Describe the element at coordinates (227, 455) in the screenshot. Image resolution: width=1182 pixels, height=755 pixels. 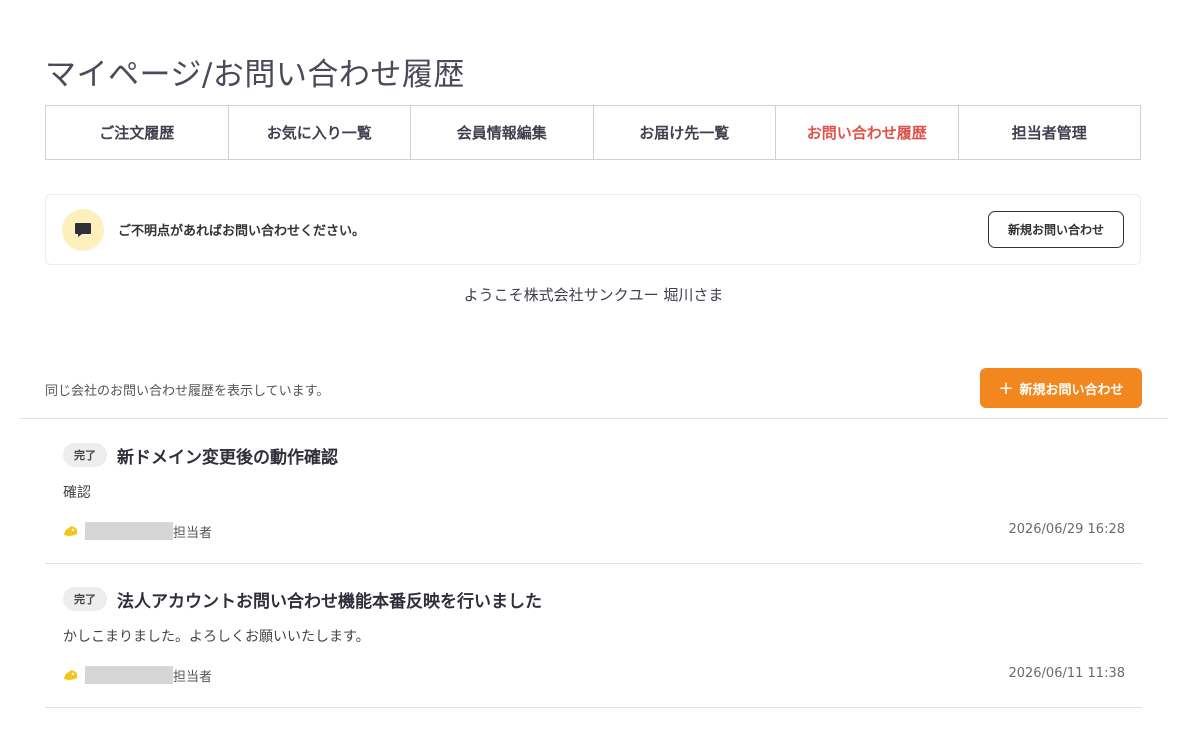
I see `inquiry-title: 新ドメイン変更後の動作確認` at that location.